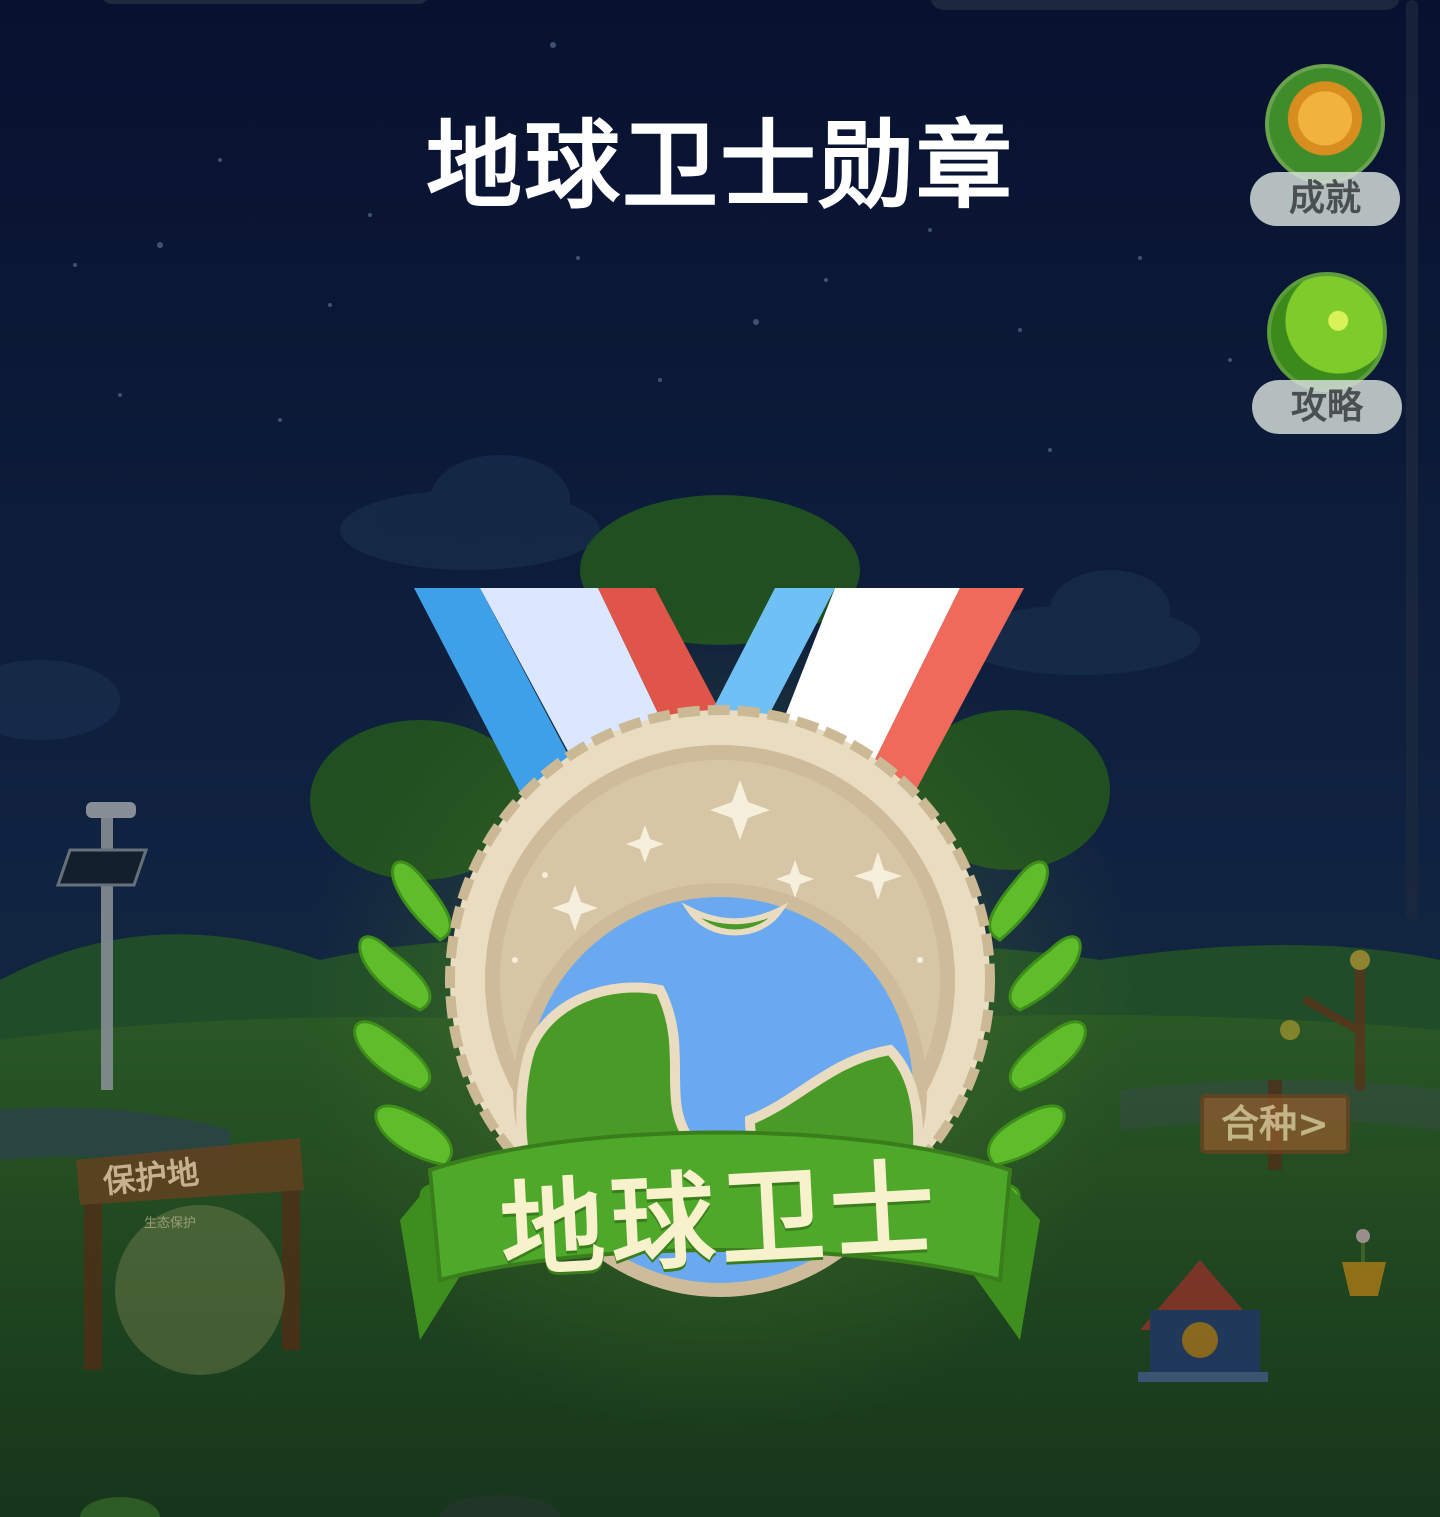 Image resolution: width=1440 pixels, height=1517 pixels. What do you see at coordinates (1327, 332) in the screenshot?
I see `guide-orb-icon` at bounding box center [1327, 332].